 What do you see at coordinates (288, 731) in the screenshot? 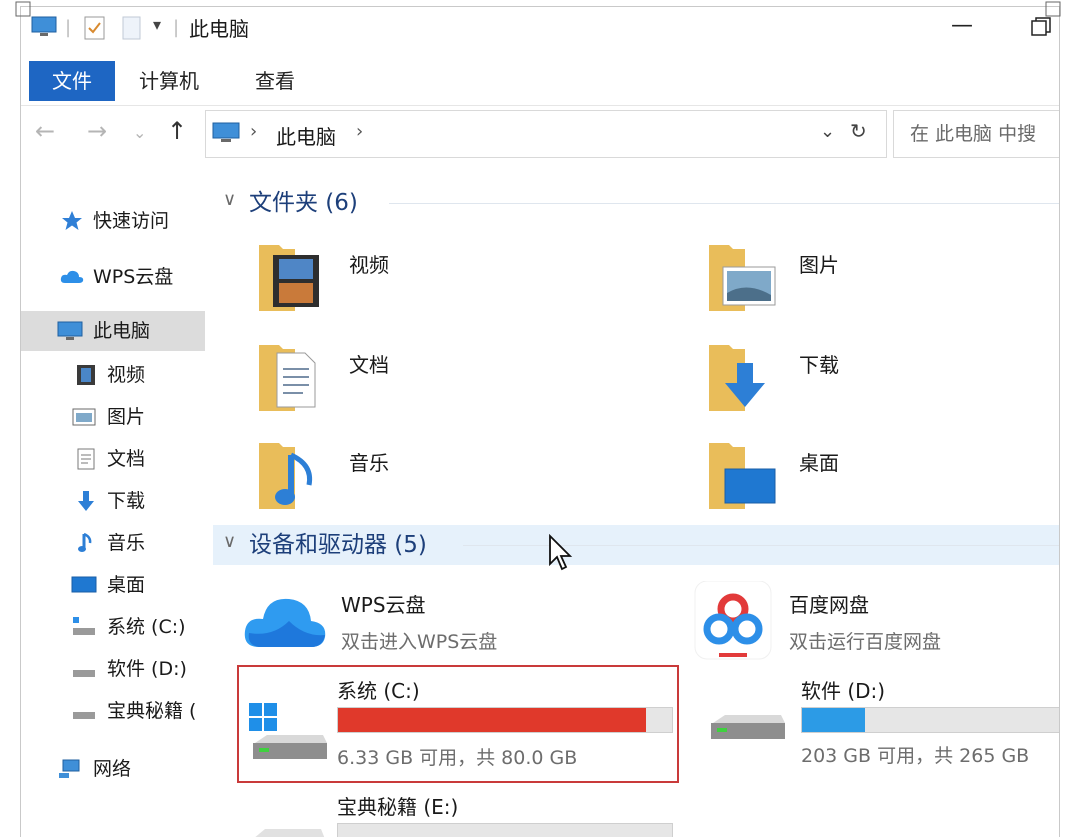
I see `system-drive-icon` at bounding box center [288, 731].